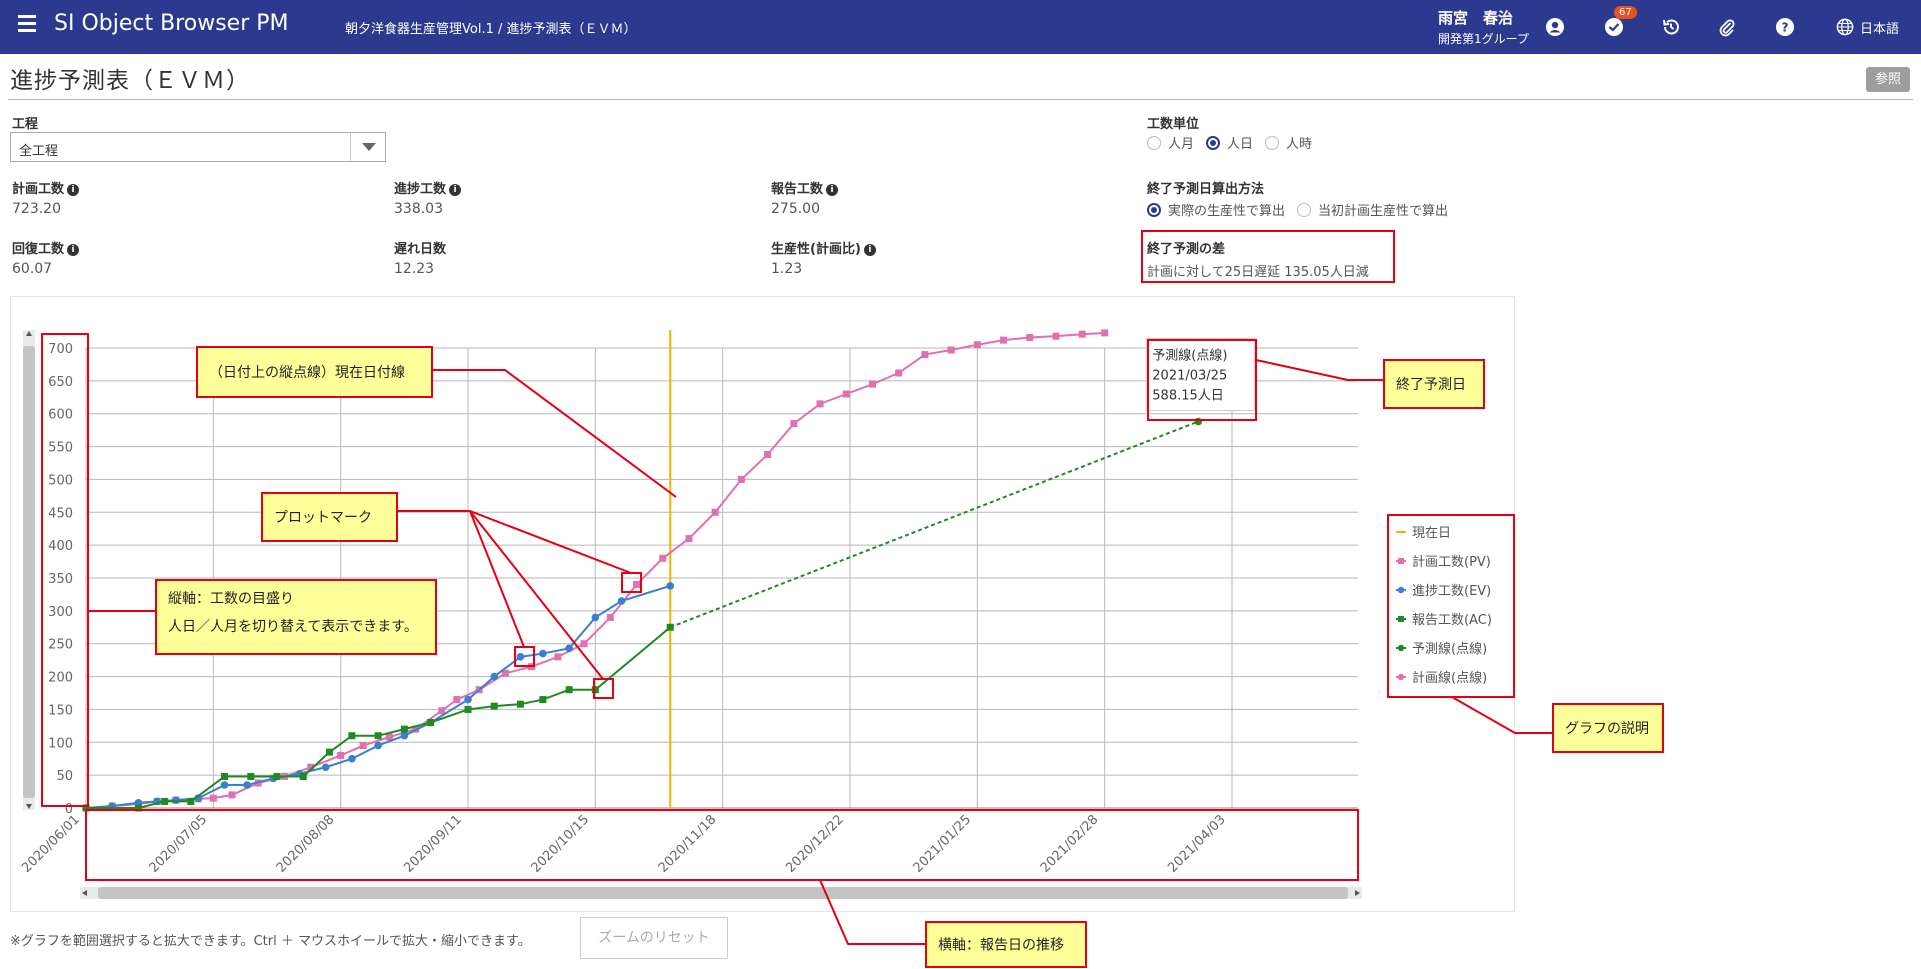 The width and height of the screenshot is (1921, 969). I want to click on legend-label: 進捗工数(EV), so click(1451, 591).